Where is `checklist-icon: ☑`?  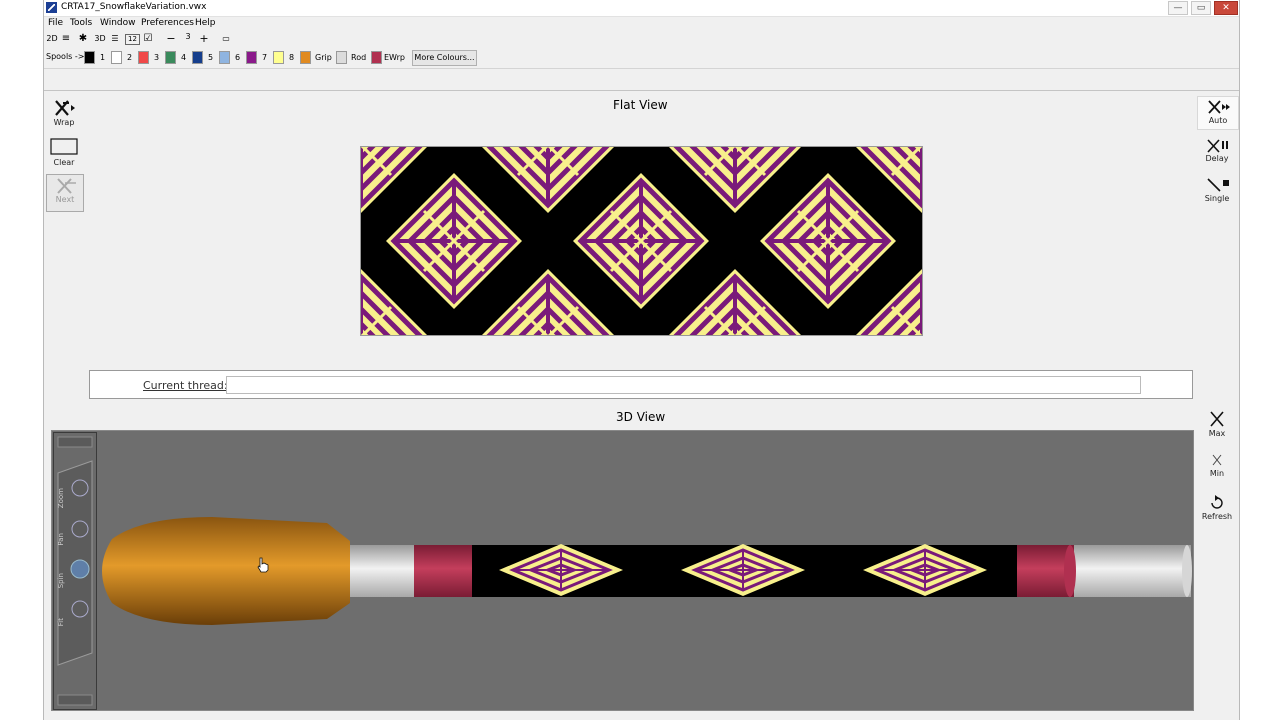
checklist-icon: ☑ is located at coordinates (148, 39).